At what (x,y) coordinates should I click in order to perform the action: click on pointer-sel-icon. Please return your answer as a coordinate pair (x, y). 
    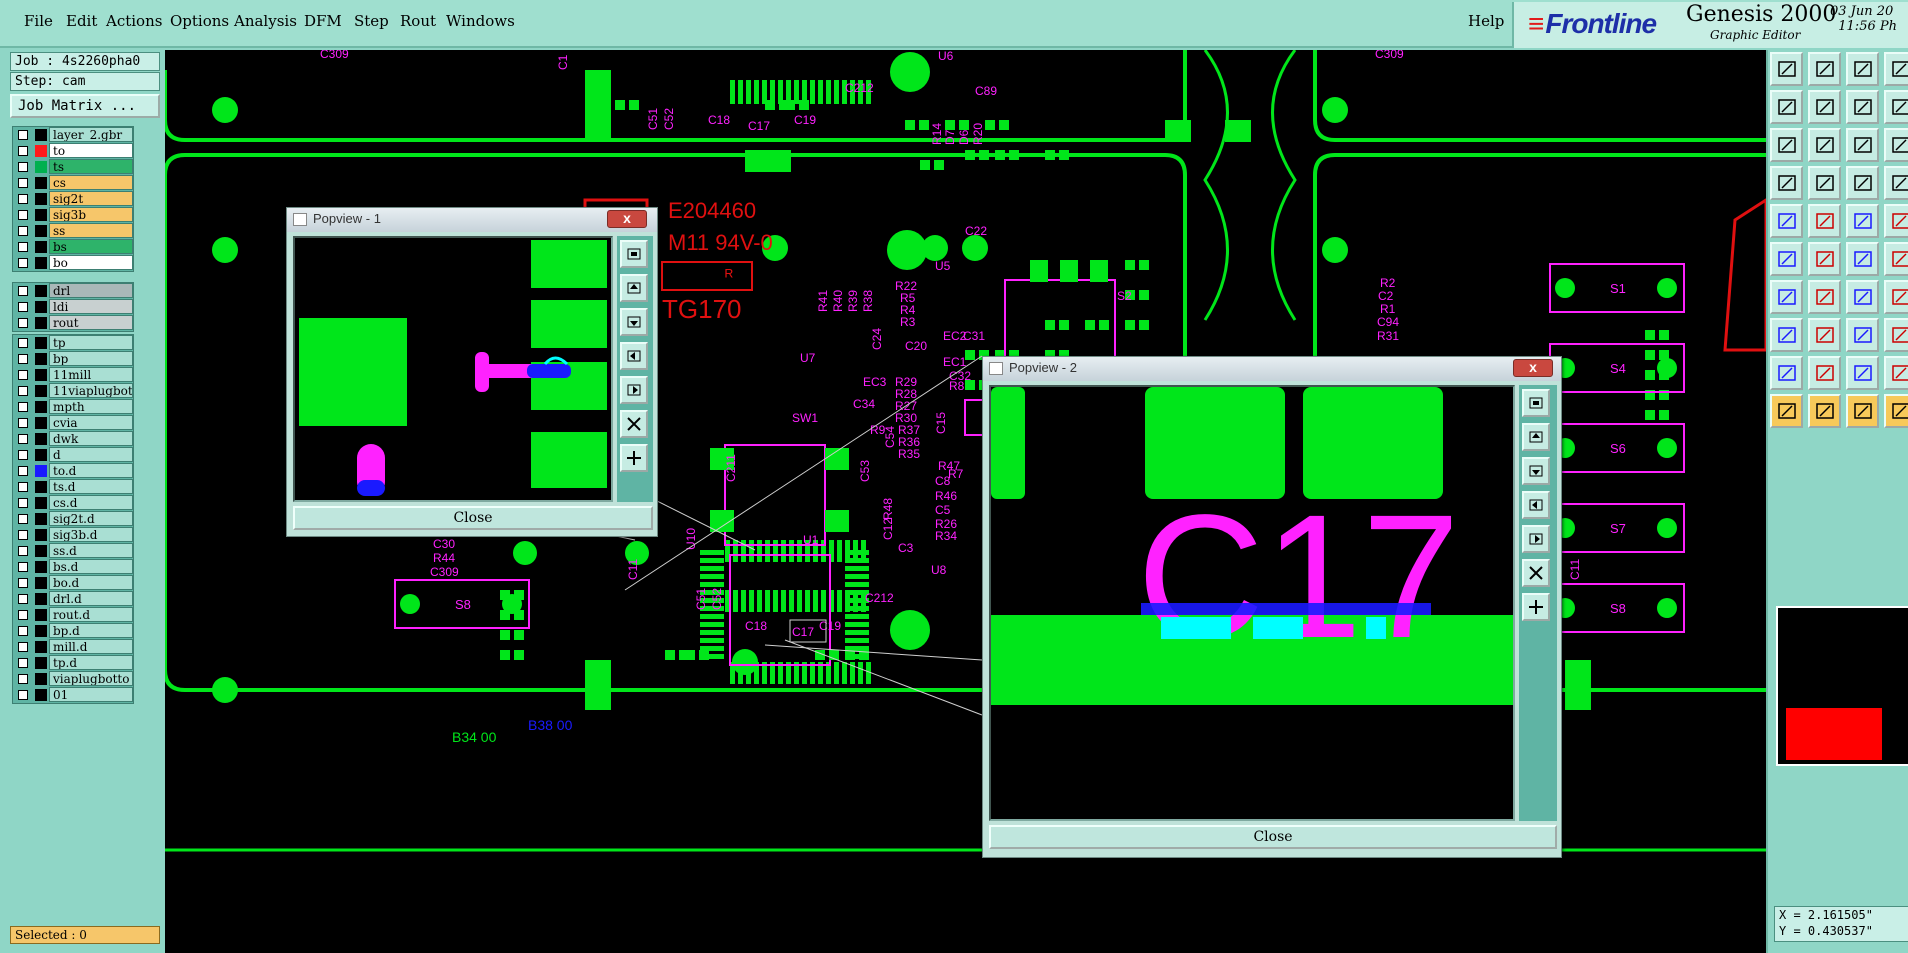
    Looking at the image, I should click on (1862, 411).